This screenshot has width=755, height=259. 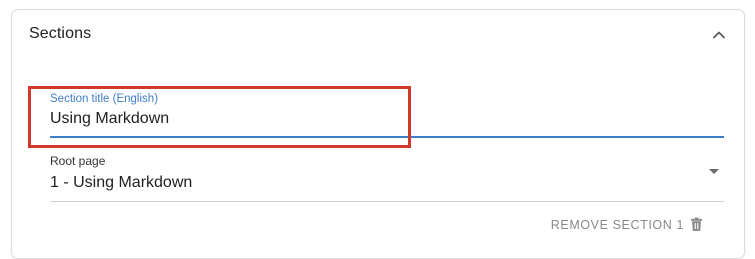 What do you see at coordinates (121, 182) in the screenshot?
I see `root-page-value: 1 - Using Markdown` at bounding box center [121, 182].